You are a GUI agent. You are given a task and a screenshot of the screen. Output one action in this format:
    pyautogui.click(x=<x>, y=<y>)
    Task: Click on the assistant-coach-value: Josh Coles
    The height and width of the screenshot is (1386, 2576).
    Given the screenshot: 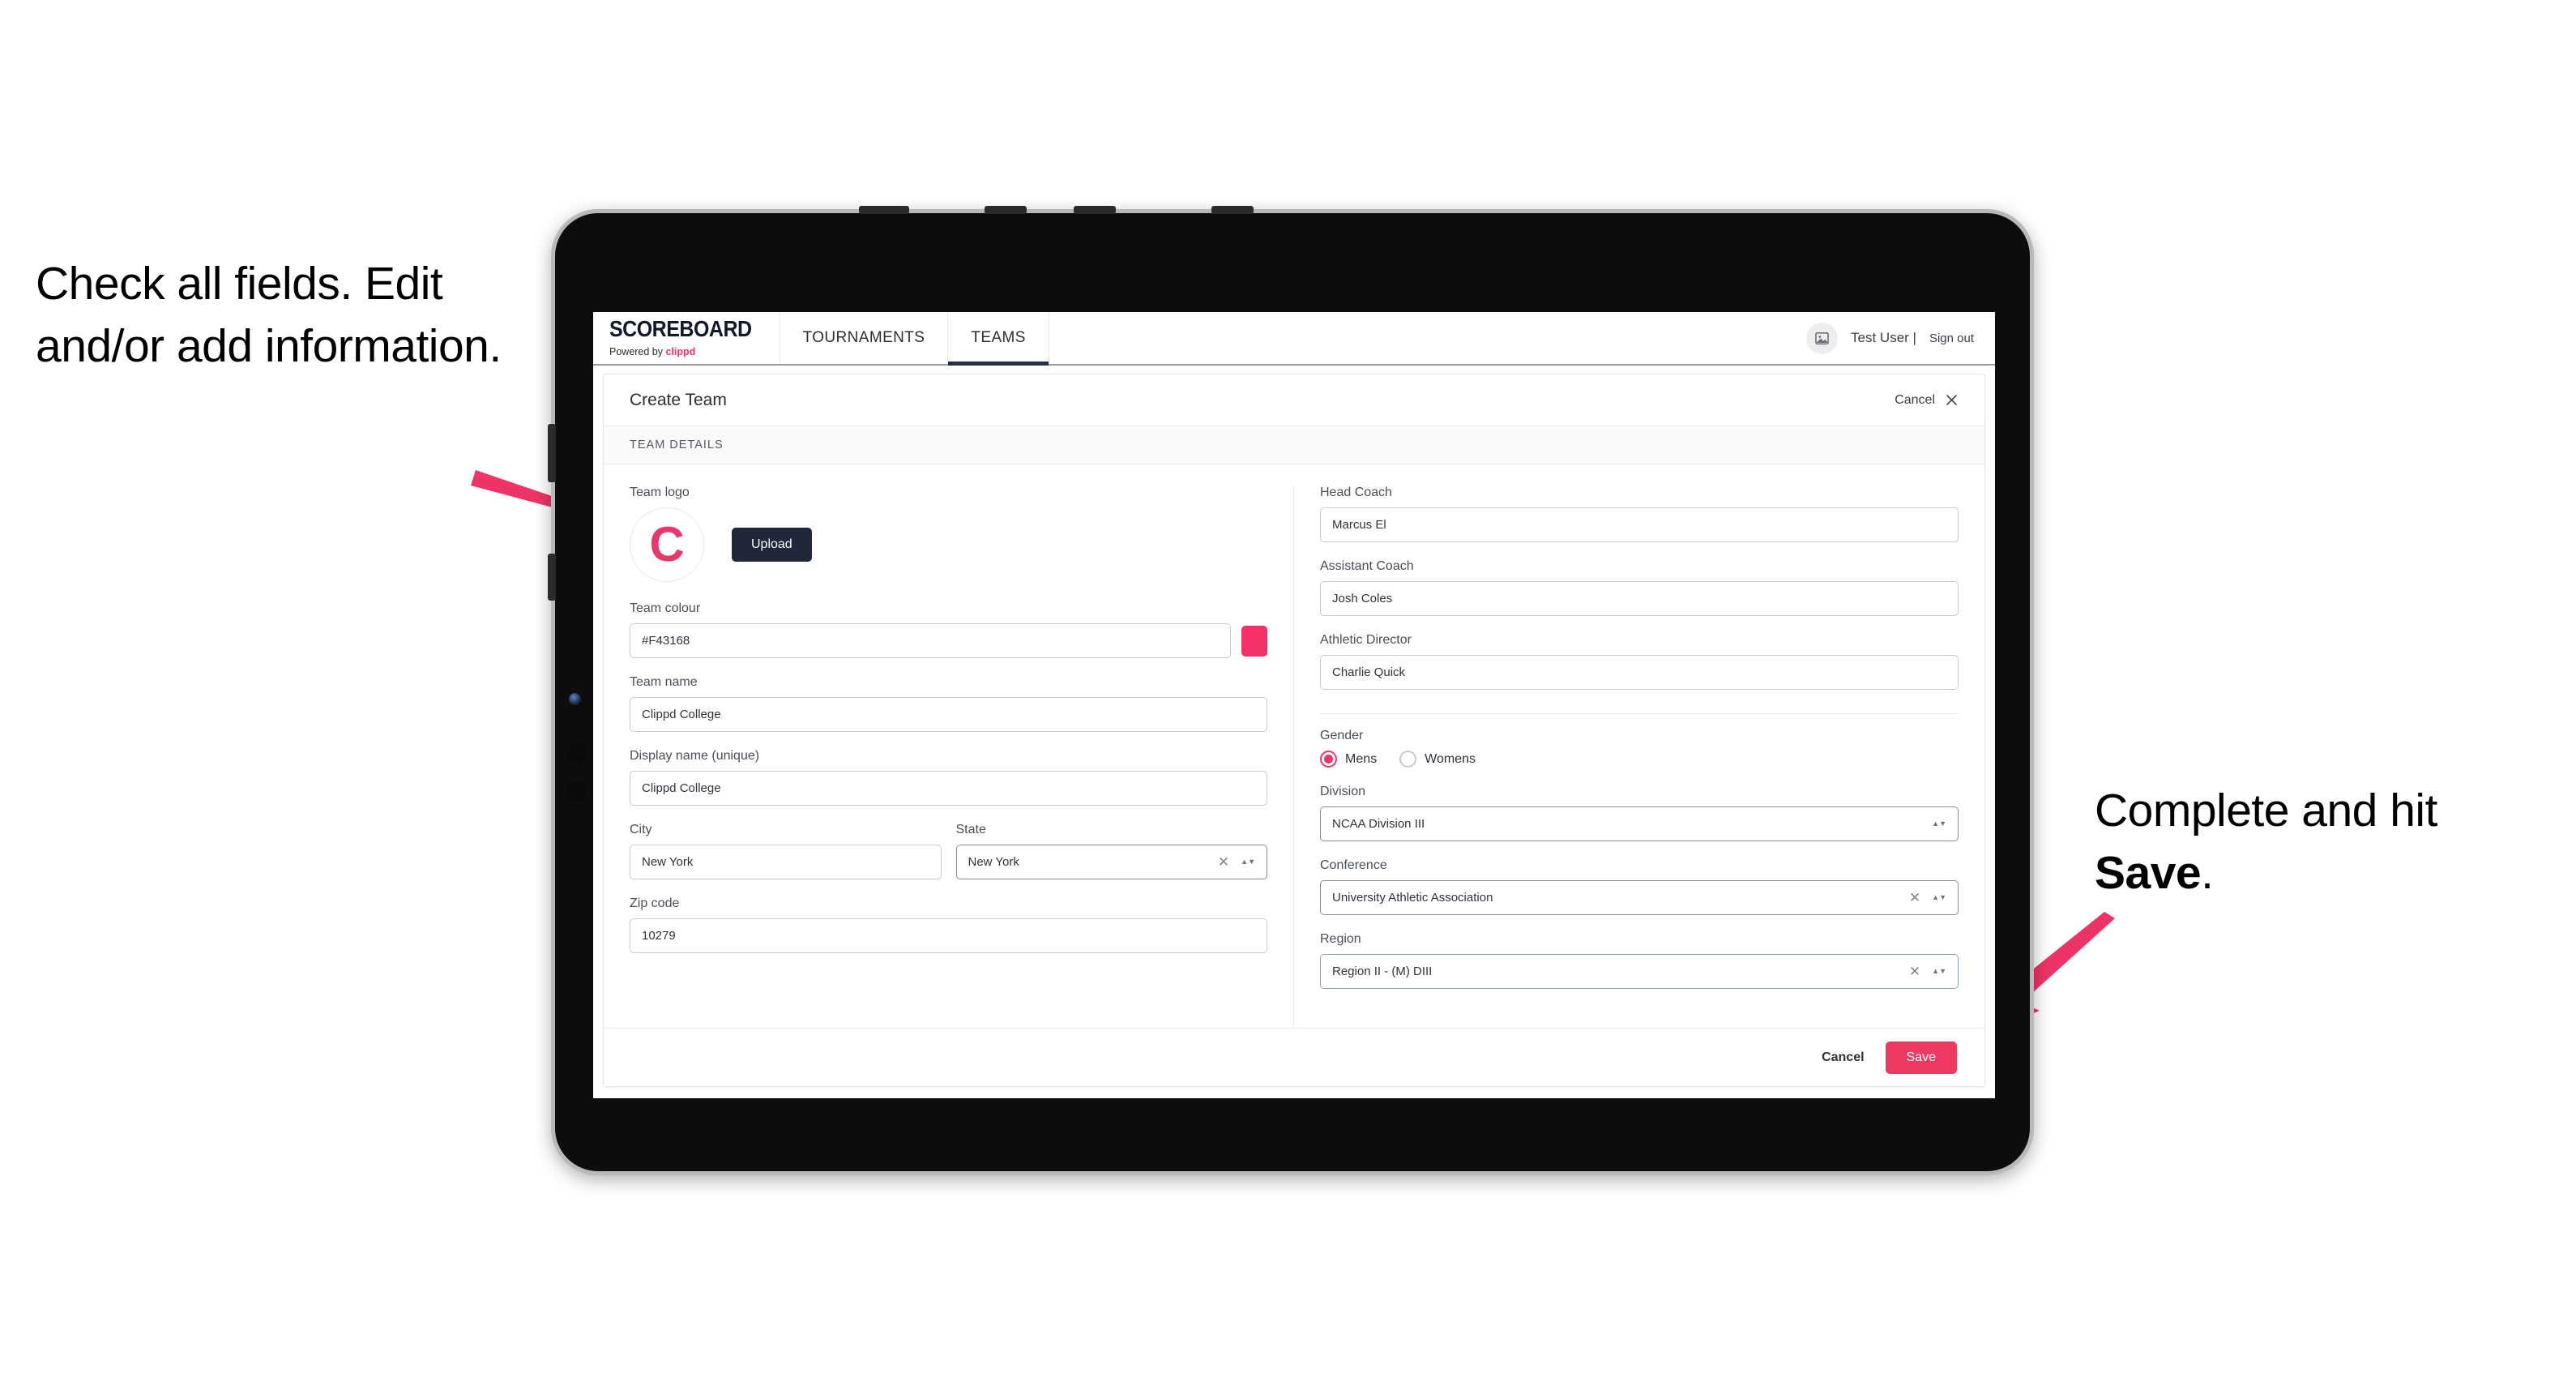 What is the action you would take?
    pyautogui.click(x=1362, y=598)
    